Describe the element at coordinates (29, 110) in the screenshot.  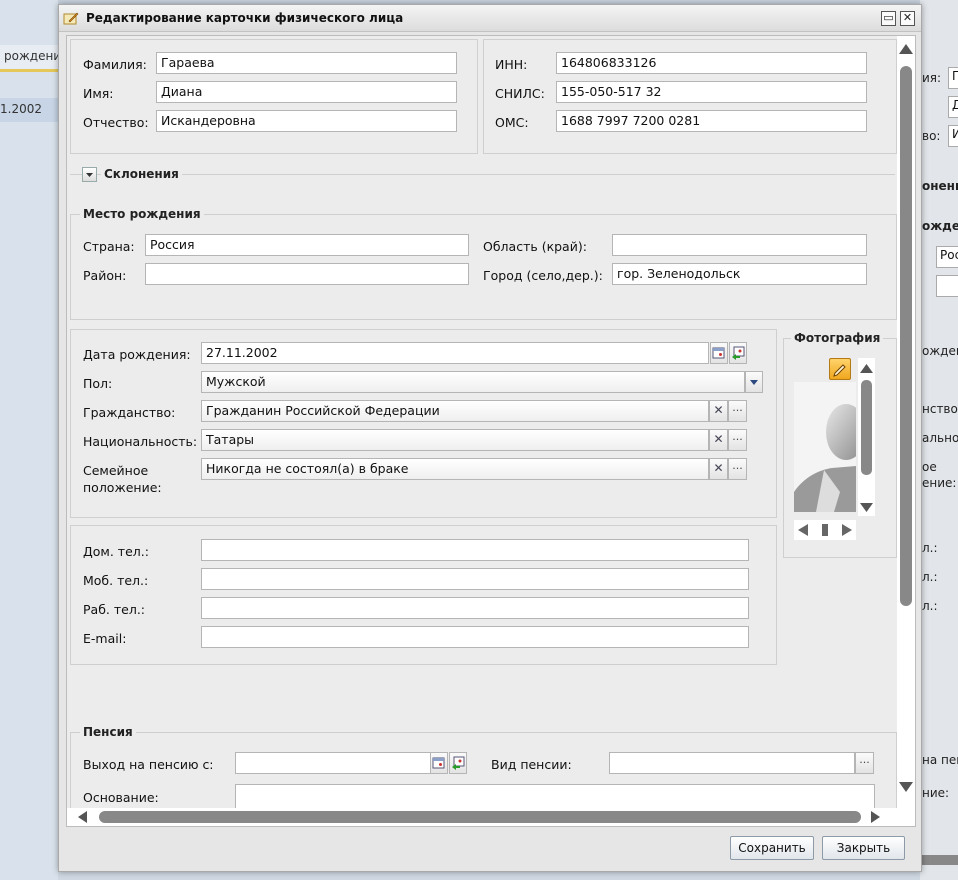
I see `background-grid-row: 1.2002` at that location.